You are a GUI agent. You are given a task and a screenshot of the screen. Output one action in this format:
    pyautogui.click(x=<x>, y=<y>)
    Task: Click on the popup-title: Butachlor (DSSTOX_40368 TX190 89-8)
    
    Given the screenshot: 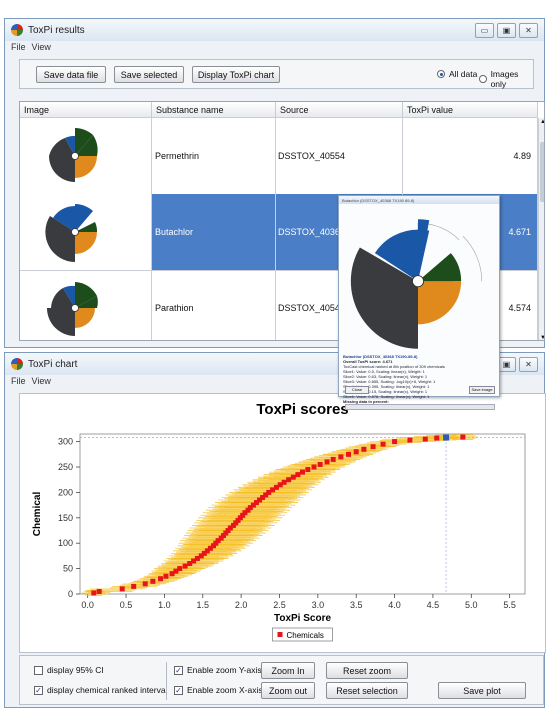 What is the action you would take?
    pyautogui.click(x=378, y=200)
    